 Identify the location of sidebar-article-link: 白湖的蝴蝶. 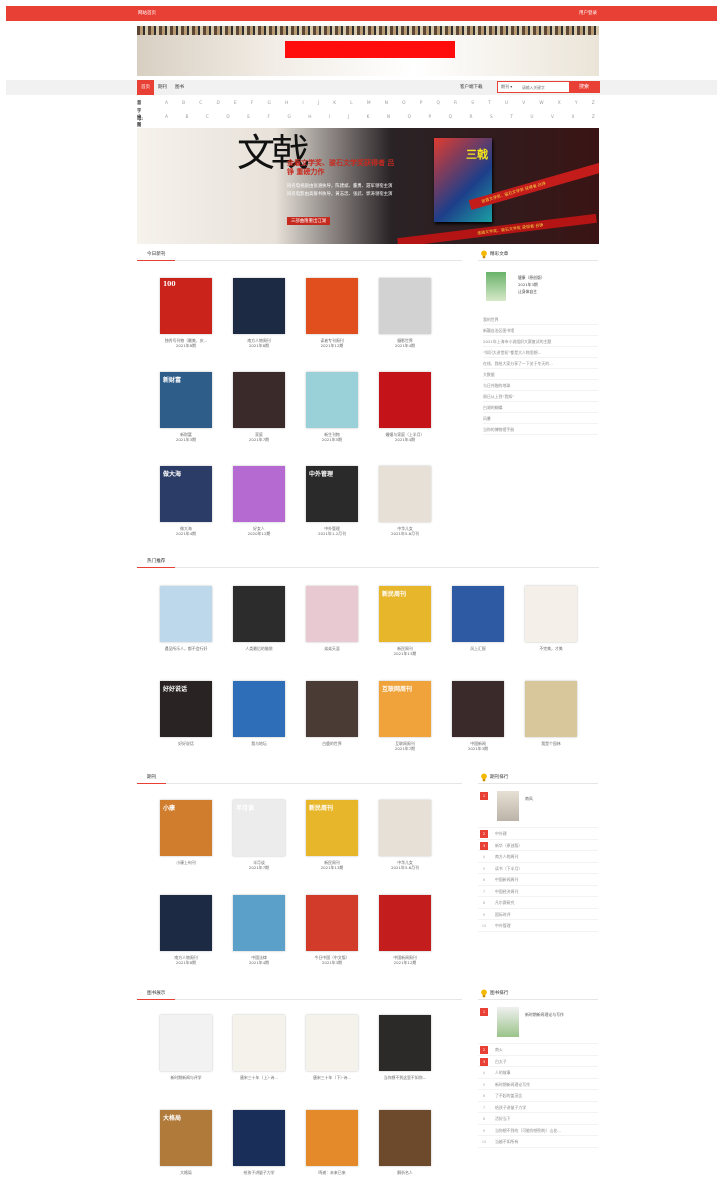
(540, 407).